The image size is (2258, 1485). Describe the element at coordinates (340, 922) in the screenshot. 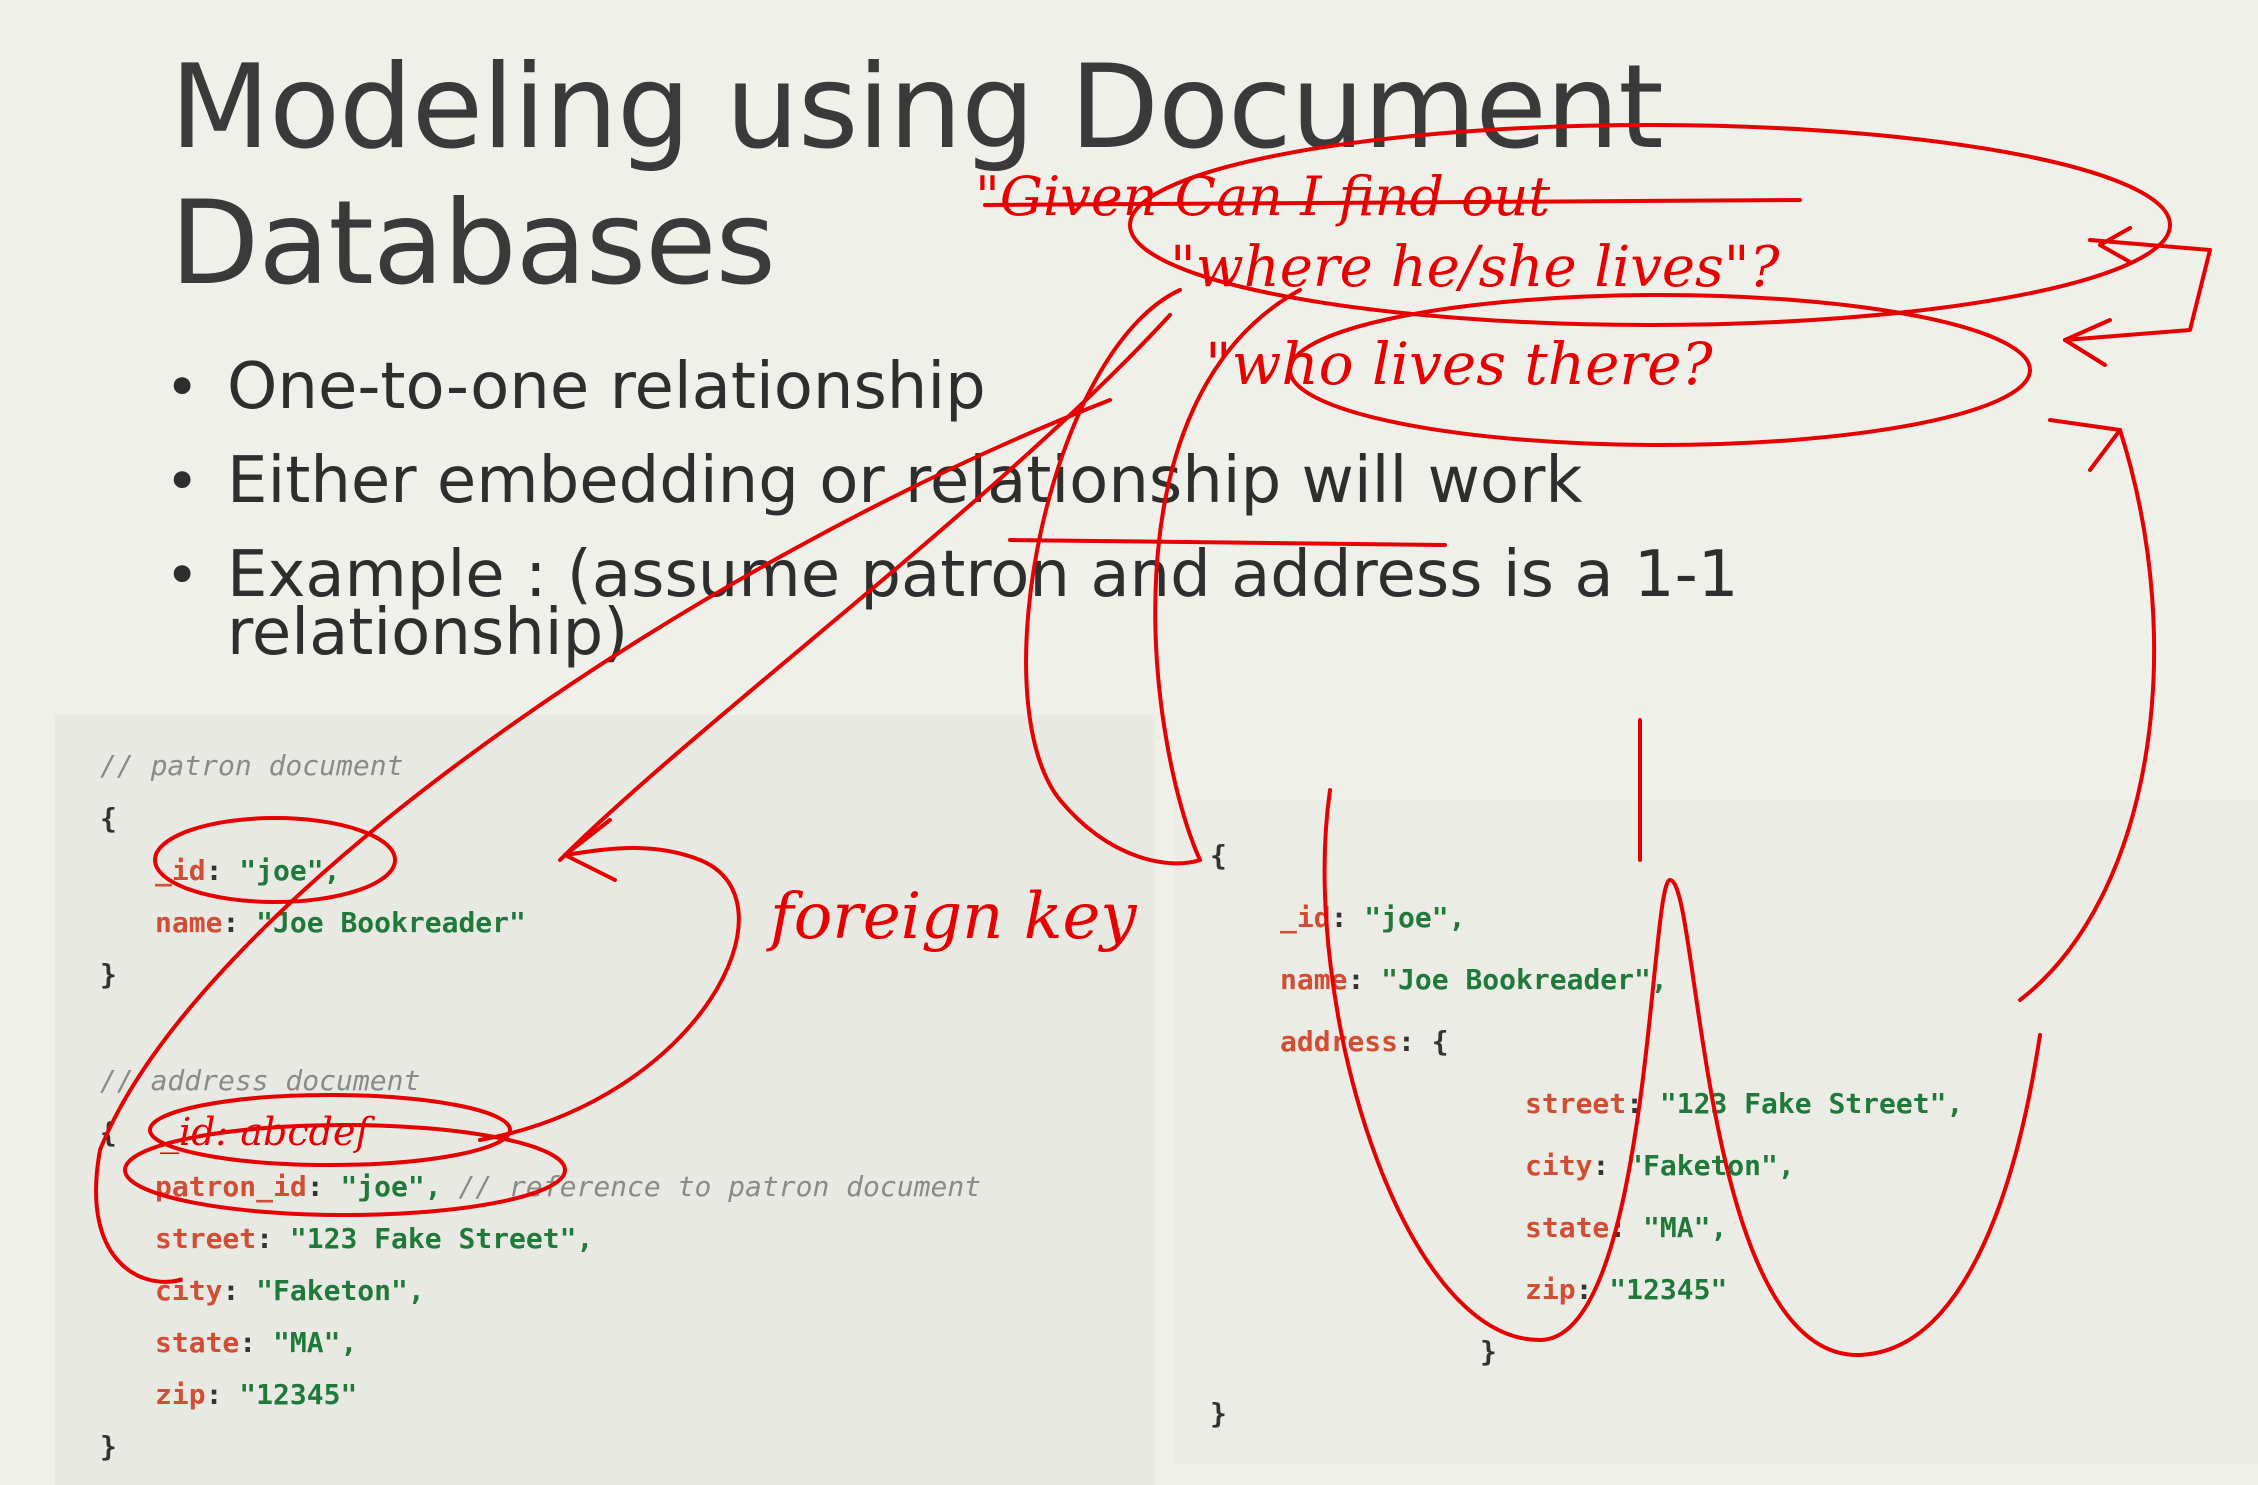

I see `code-line: name: "Joe Bookreader"` at that location.